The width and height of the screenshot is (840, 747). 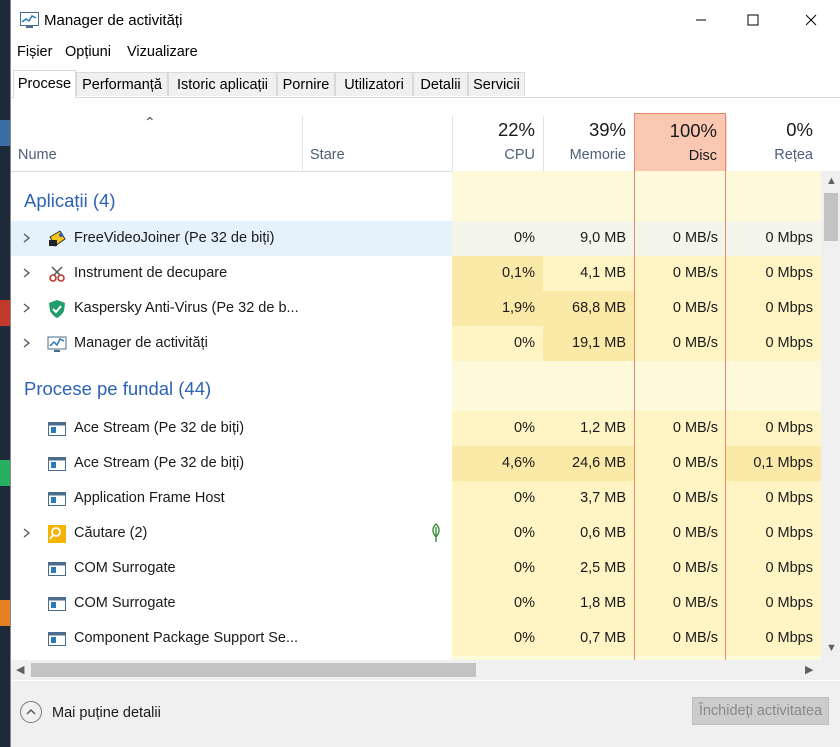 I want to click on minimize-icon, so click(x=701, y=20).